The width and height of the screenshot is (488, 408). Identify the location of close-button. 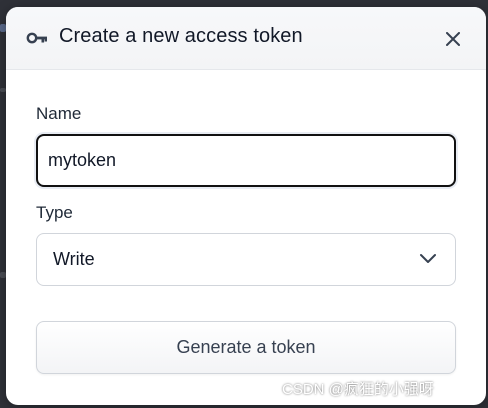
(453, 39).